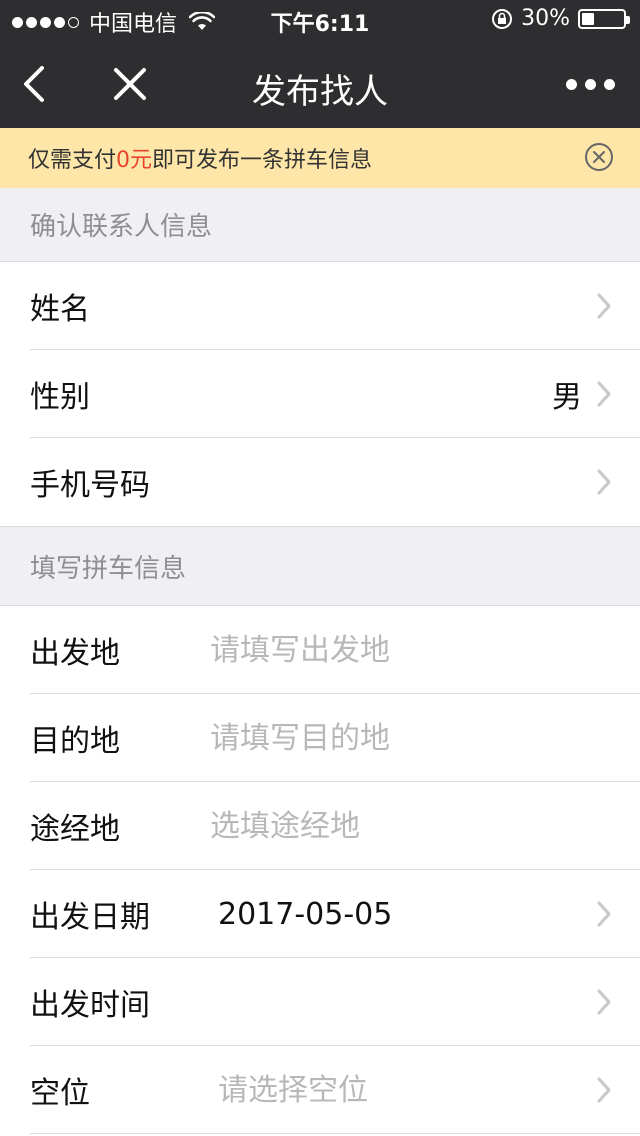 This screenshot has height=1136, width=640. I want to click on row-via: 途经地, so click(320, 826).